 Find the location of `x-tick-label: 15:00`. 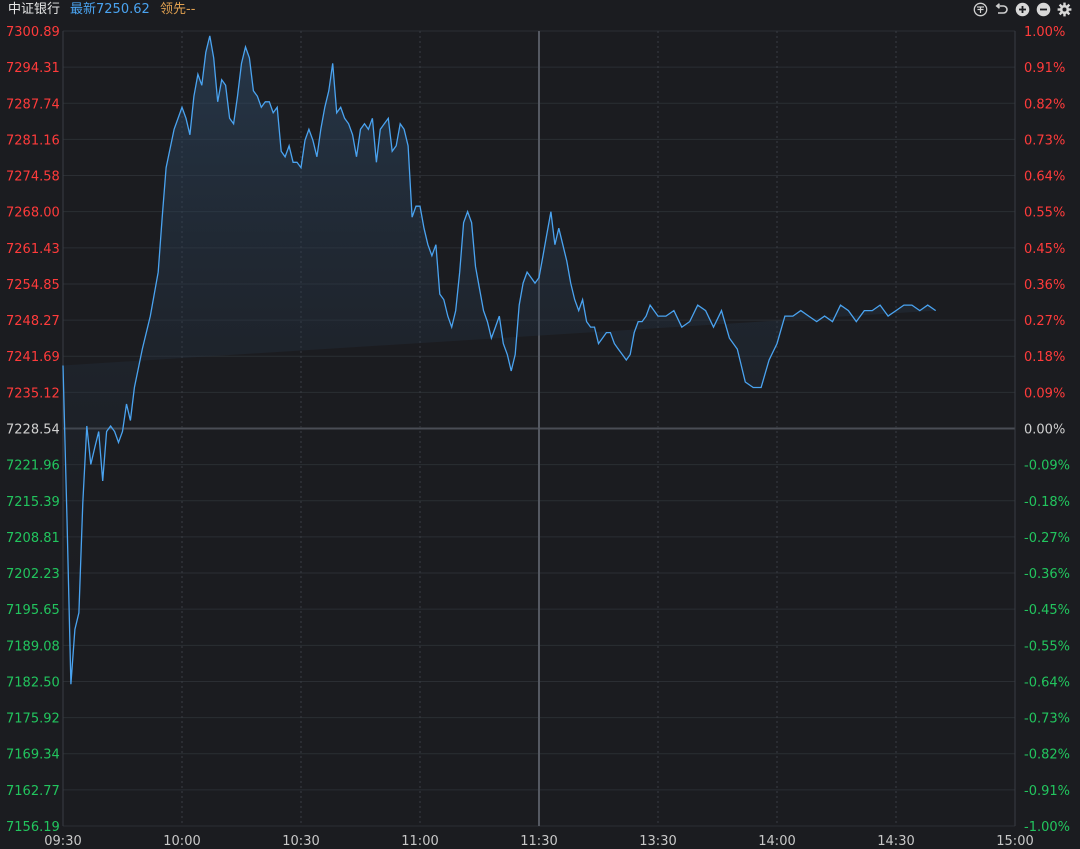

x-tick-label: 15:00 is located at coordinates (1014, 841).